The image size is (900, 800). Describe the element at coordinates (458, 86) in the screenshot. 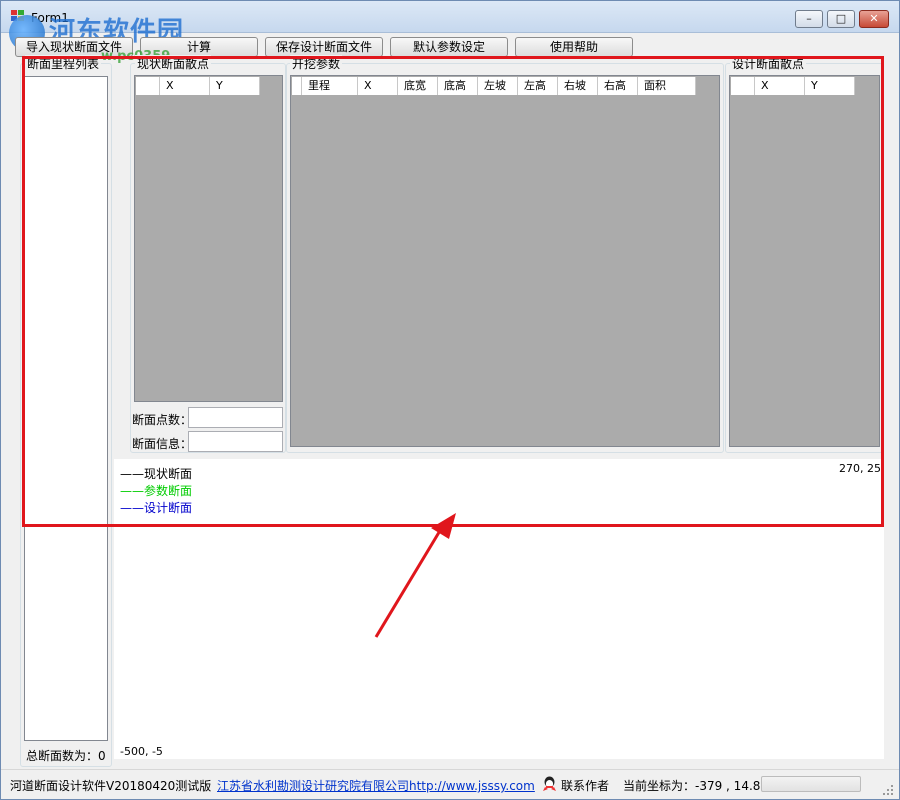

I see `column-header-bottom-height: 底高` at that location.